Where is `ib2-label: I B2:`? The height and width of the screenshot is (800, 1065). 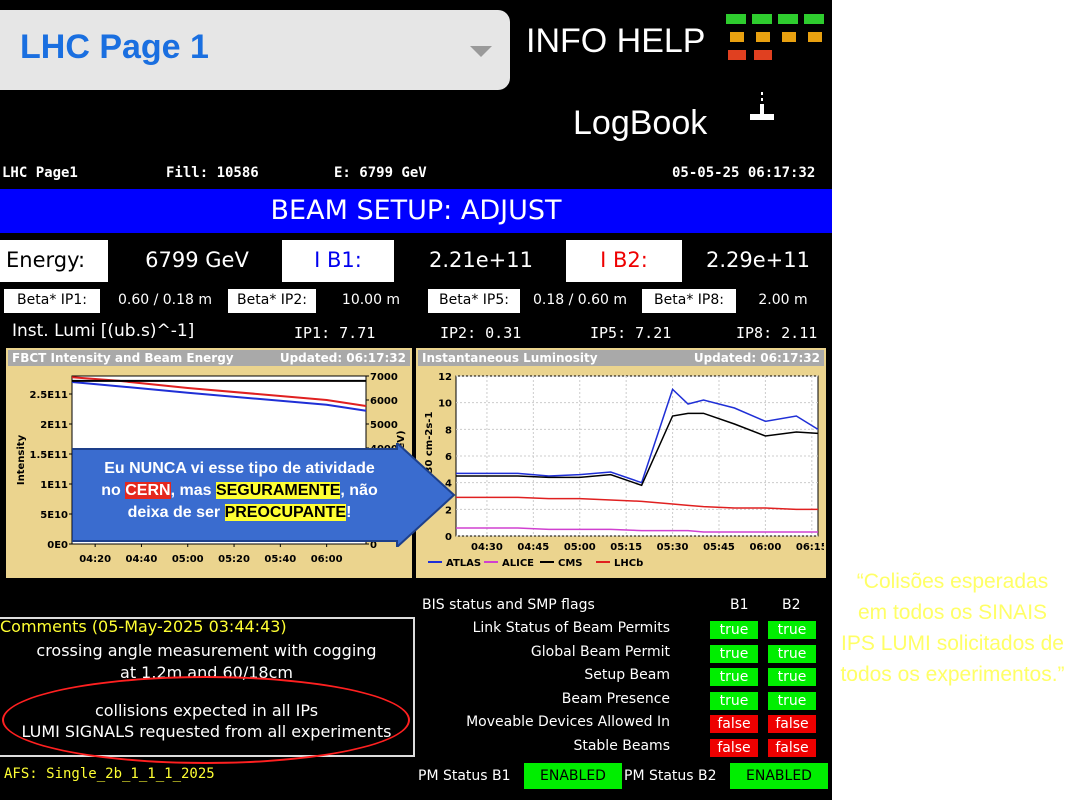
ib2-label: I B2: is located at coordinates (624, 261).